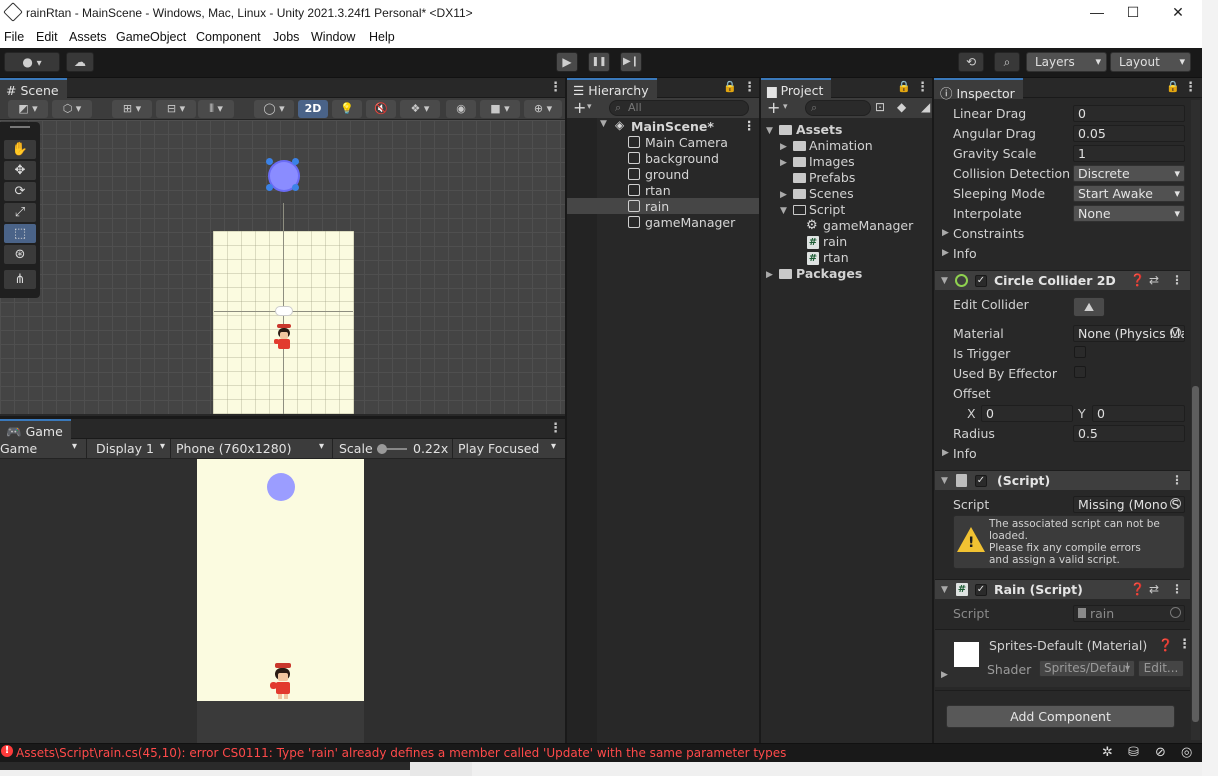 The image size is (1218, 776). What do you see at coordinates (965, 453) in the screenshot?
I see `collider-info-foldout: Info` at bounding box center [965, 453].